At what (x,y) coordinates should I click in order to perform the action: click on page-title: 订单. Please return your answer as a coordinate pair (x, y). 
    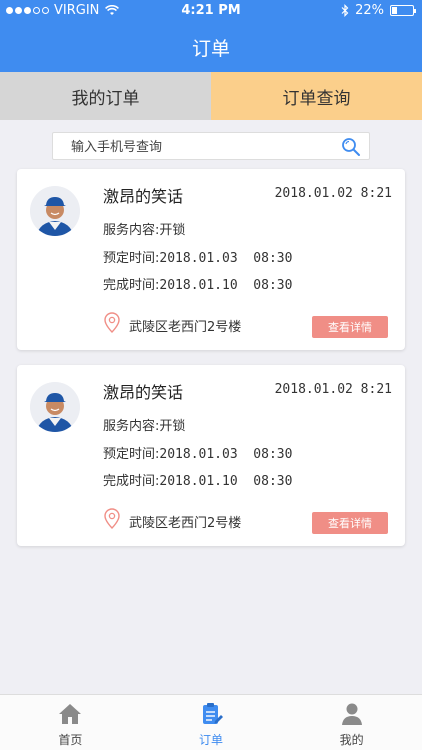
    Looking at the image, I should click on (210, 48).